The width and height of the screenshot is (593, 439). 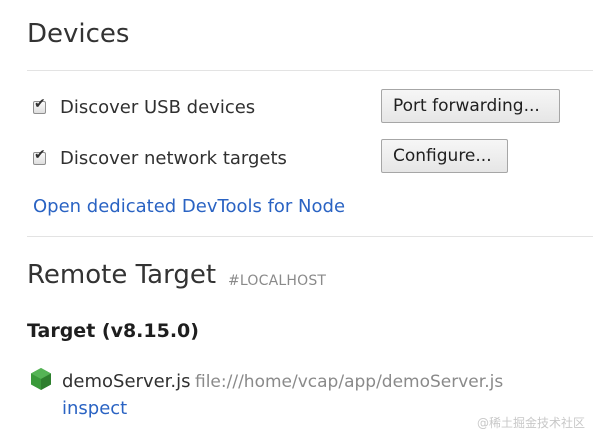 I want to click on discover-usb-checkbox: ✔, so click(x=39, y=105).